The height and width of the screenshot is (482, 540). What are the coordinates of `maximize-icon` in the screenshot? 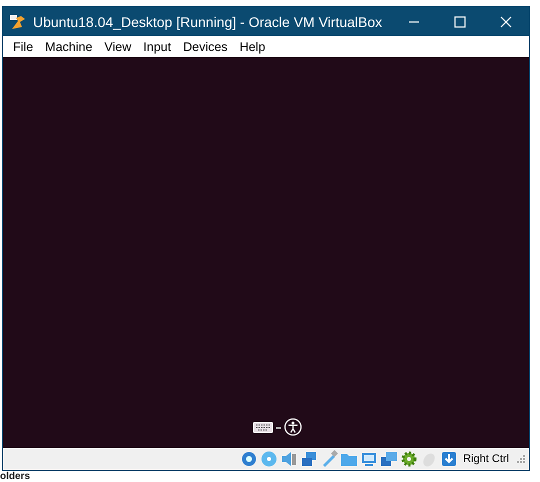 It's located at (460, 22).